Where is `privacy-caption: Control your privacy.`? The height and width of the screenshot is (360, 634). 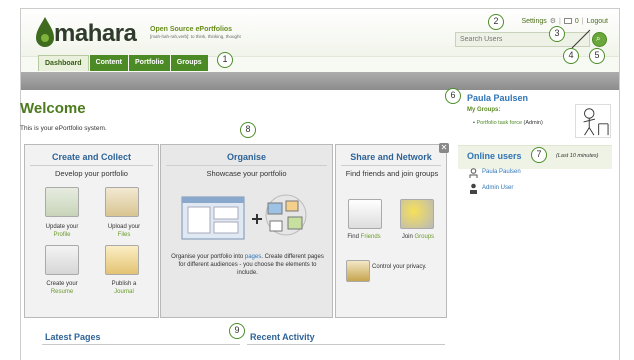 privacy-caption: Control your privacy. is located at coordinates (399, 267).